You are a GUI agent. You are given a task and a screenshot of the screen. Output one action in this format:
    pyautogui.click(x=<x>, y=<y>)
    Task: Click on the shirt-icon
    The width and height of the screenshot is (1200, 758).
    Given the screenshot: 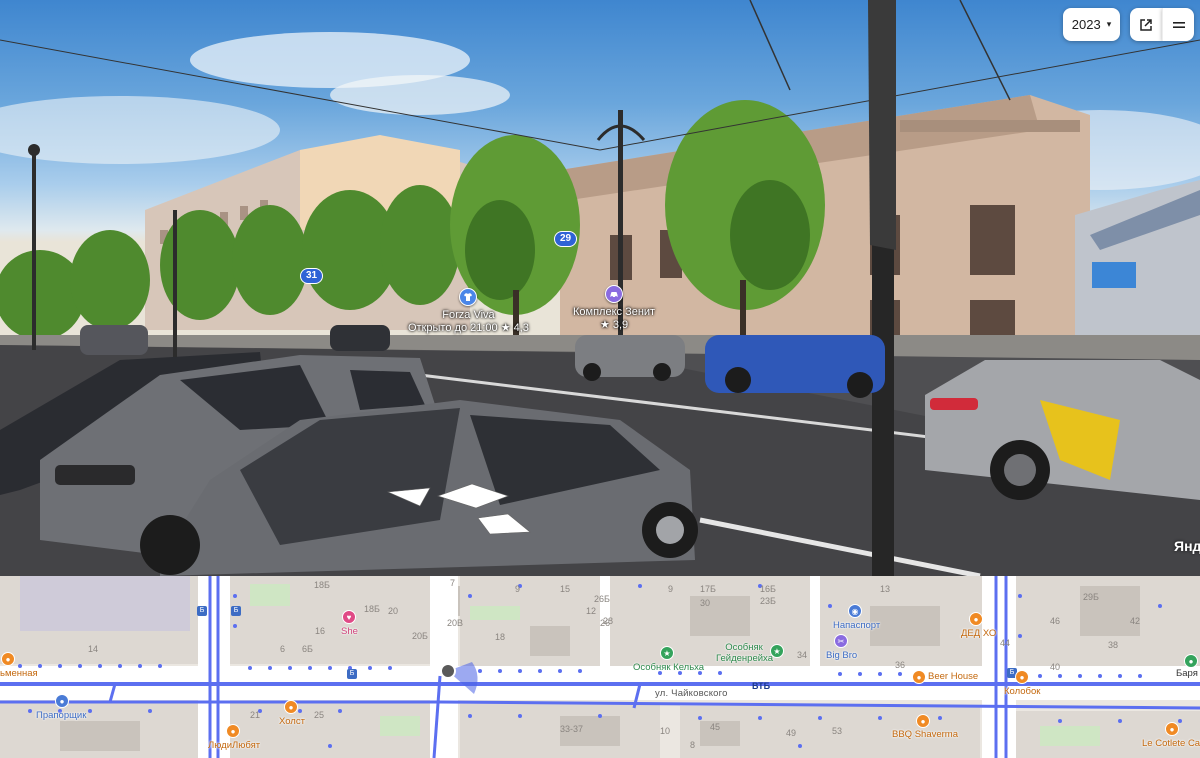 What is the action you would take?
    pyautogui.click(x=468, y=297)
    